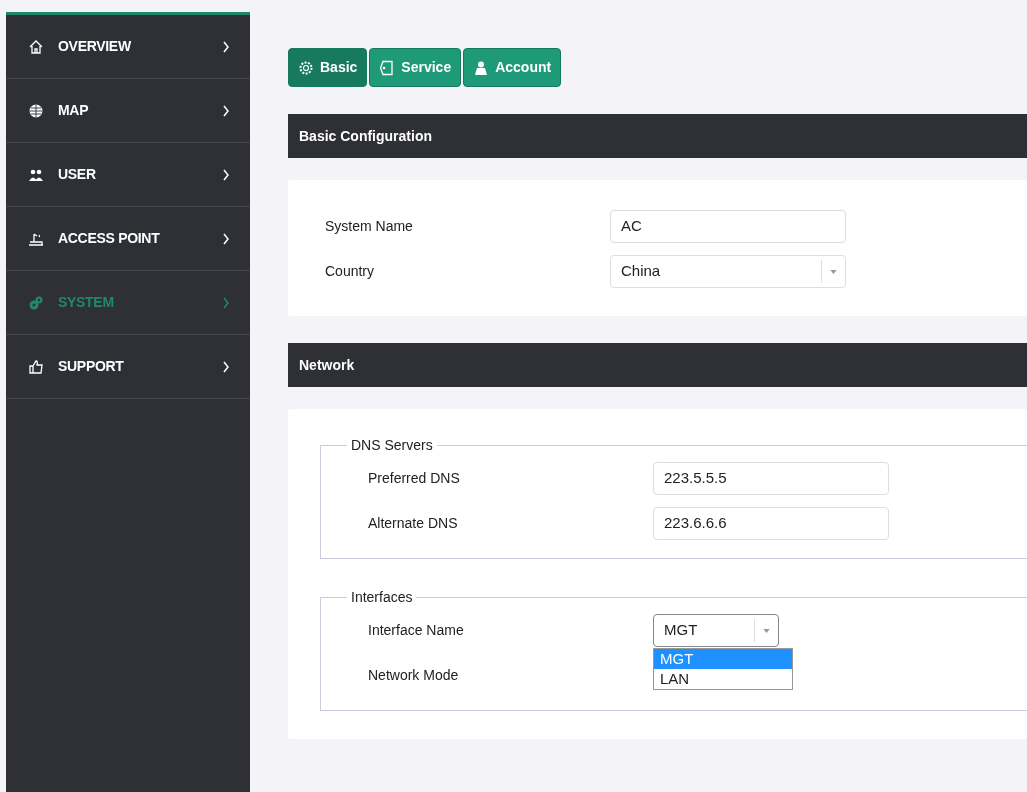  I want to click on gears-icon, so click(36, 302).